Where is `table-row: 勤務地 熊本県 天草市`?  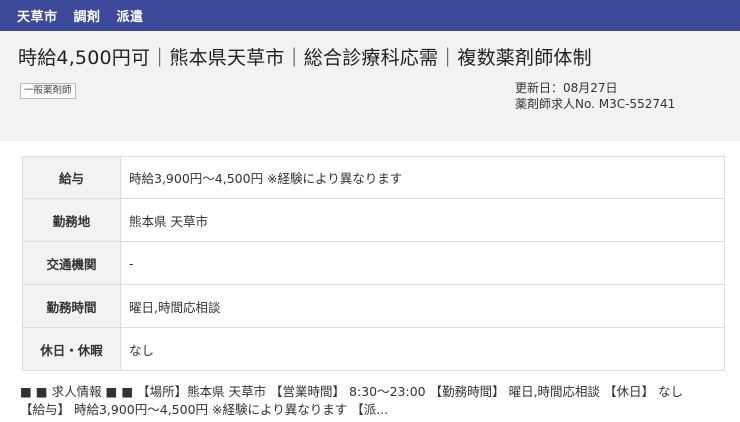 table-row: 勤務地 熊本県 天草市 is located at coordinates (373, 220).